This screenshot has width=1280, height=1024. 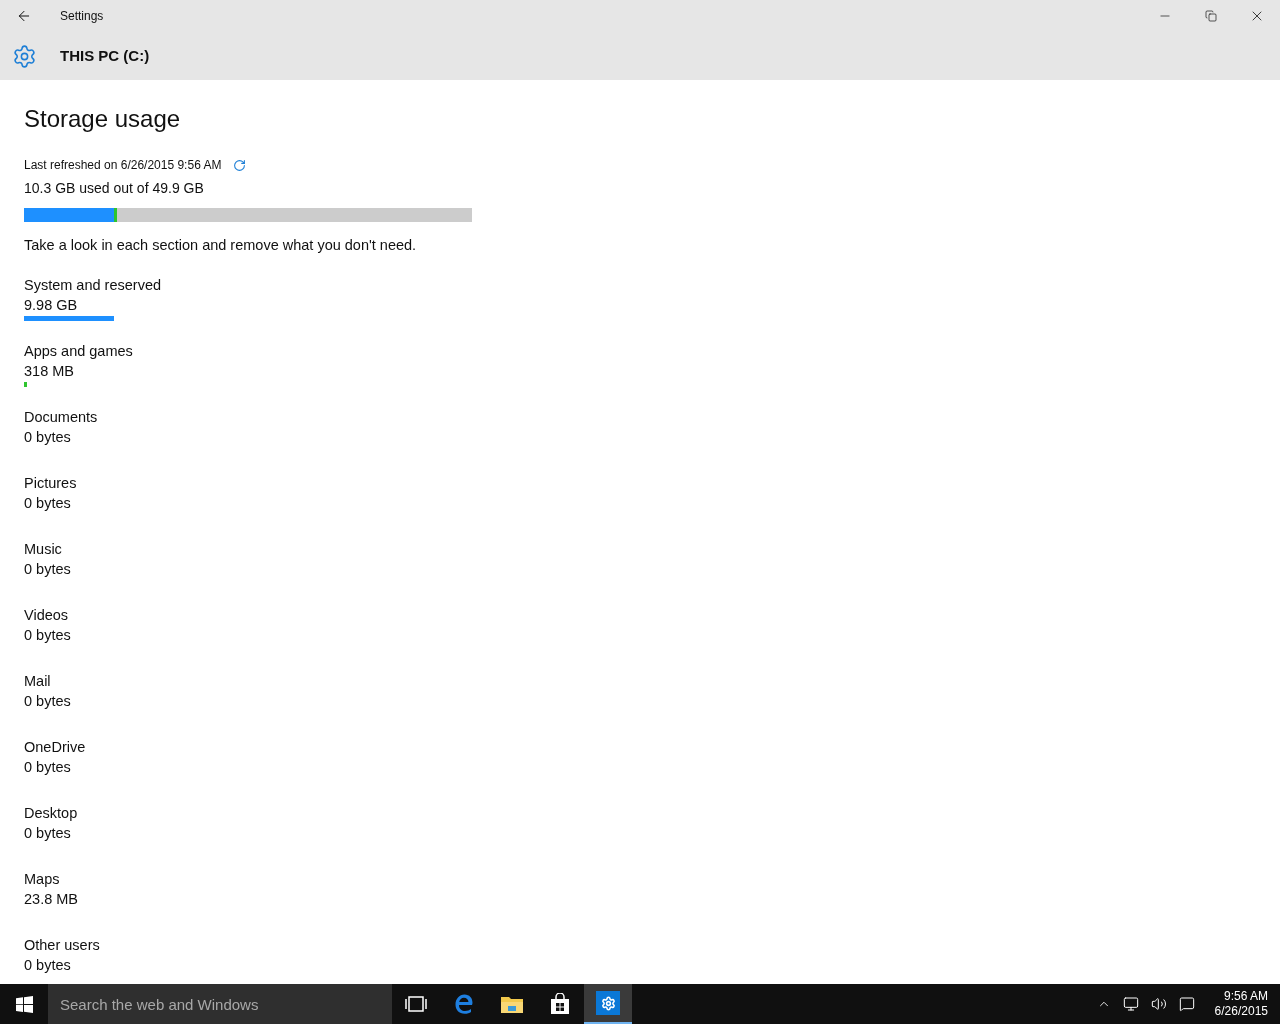 I want to click on category-name: Other users, so click(x=62, y=945).